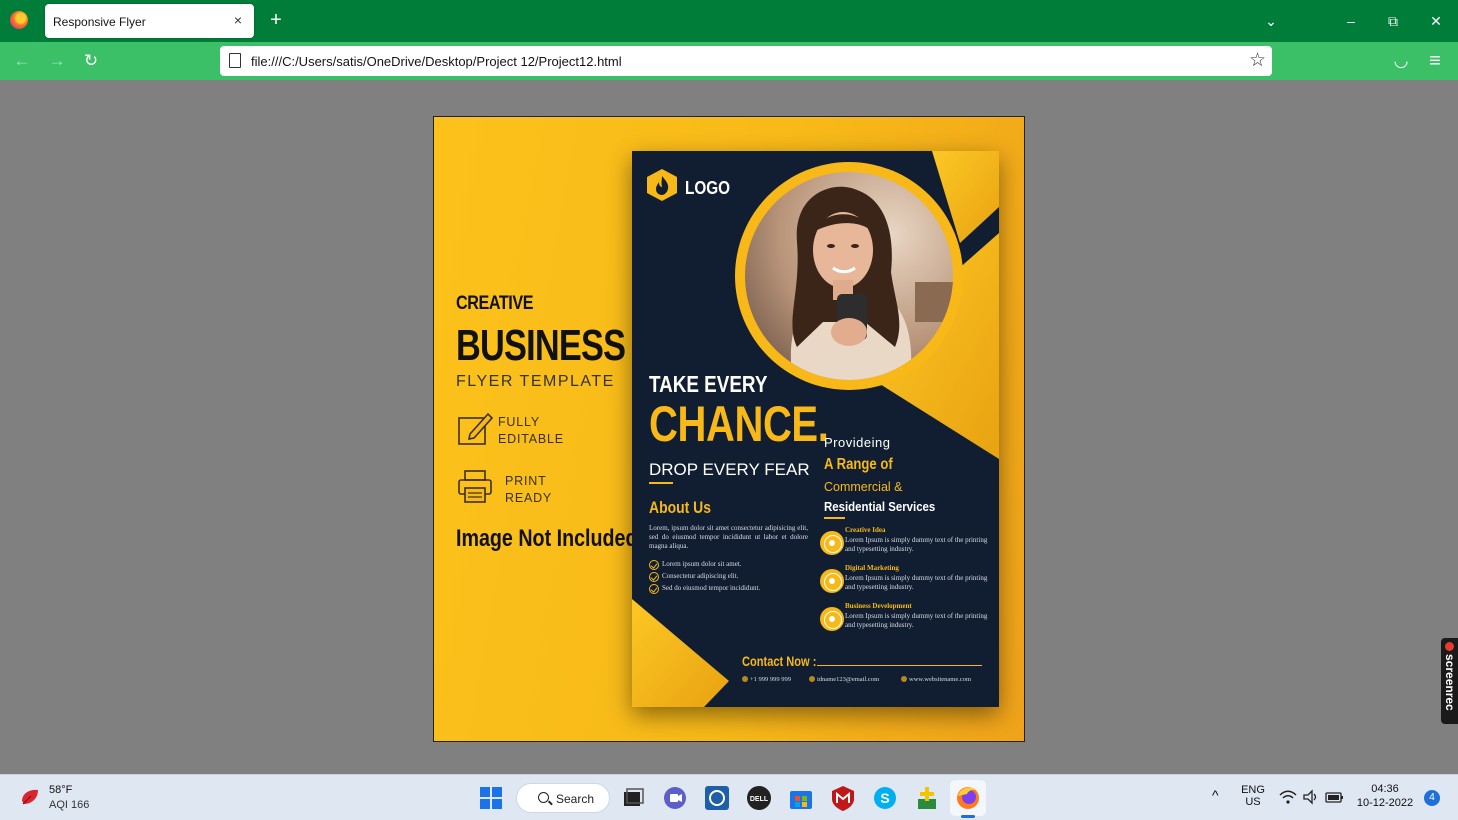 This screenshot has height=820, width=1458. I want to click on active-indicator, so click(968, 816).